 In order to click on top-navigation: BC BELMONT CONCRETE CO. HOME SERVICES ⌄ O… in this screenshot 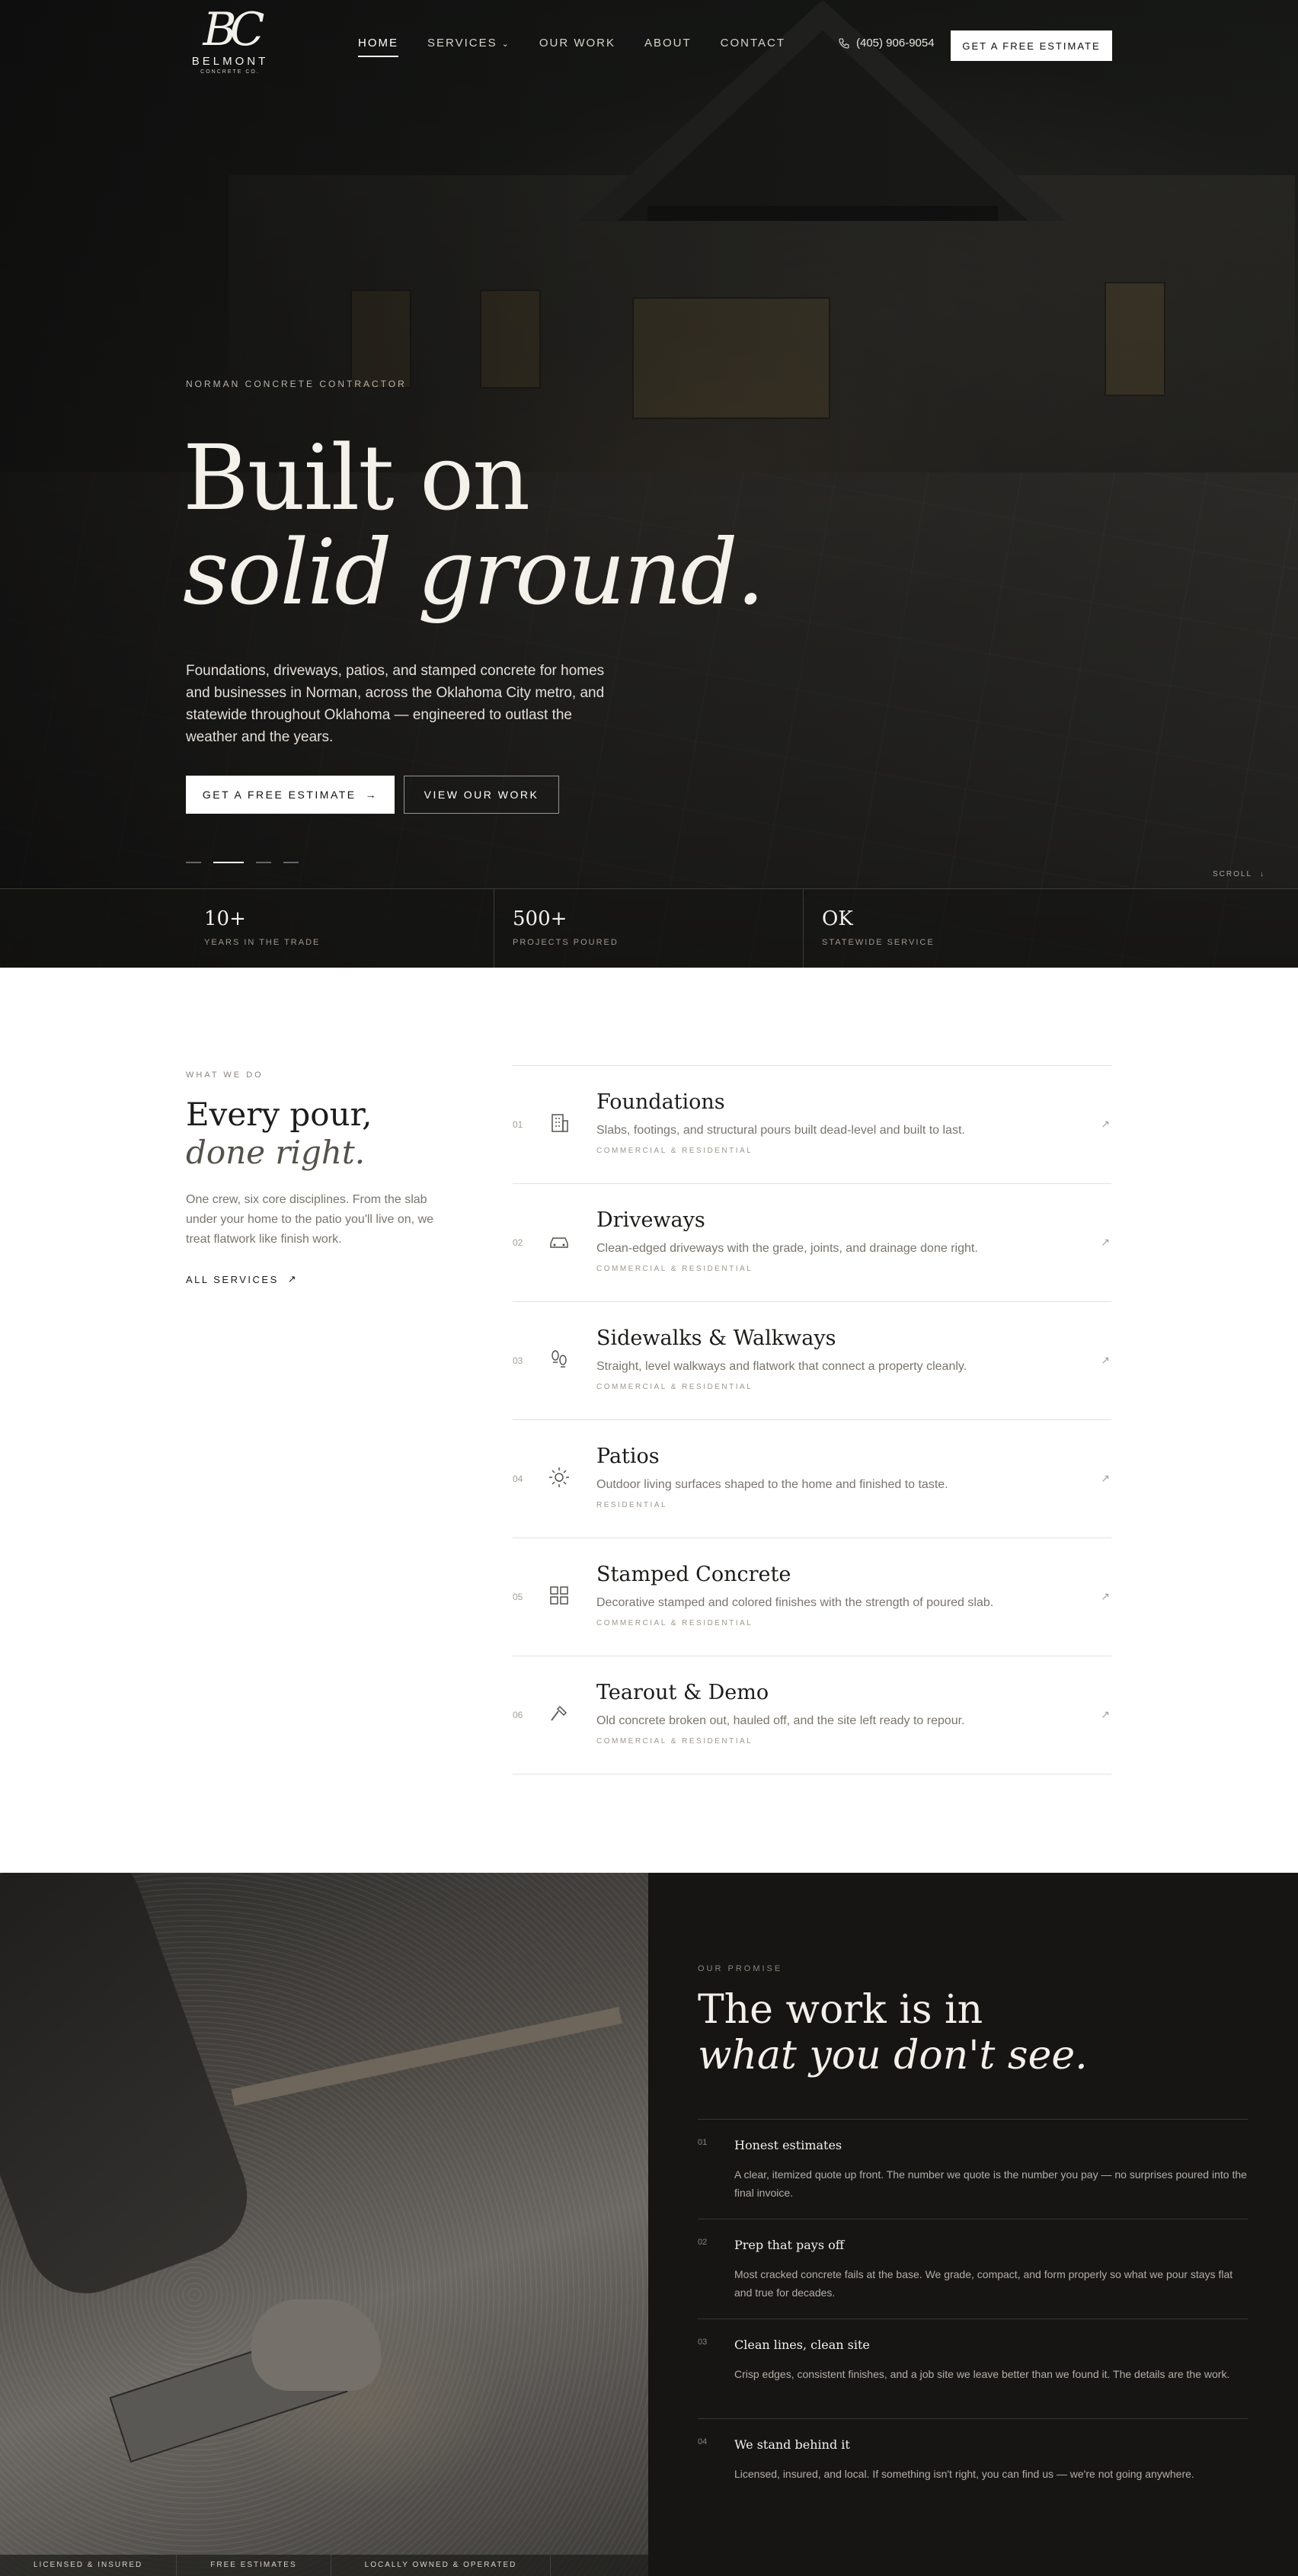, I will do `click(649, 45)`.